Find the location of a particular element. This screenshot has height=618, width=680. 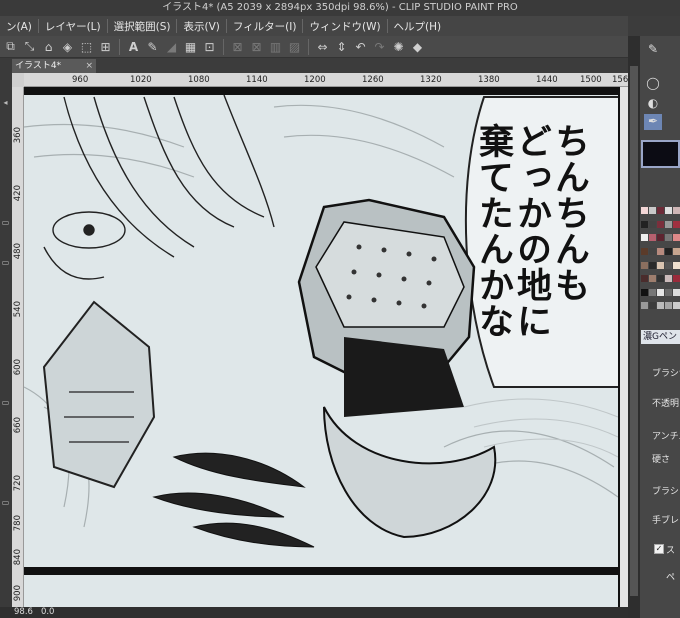

scrollbar-thumb is located at coordinates (634, 331).